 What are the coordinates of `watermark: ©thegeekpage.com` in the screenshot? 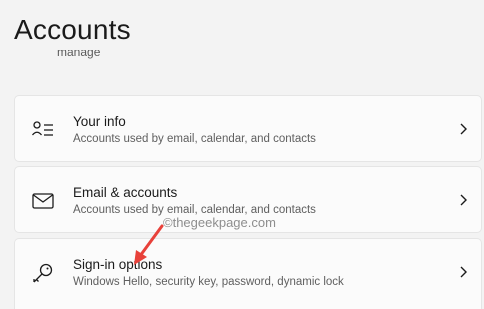 It's located at (219, 222).